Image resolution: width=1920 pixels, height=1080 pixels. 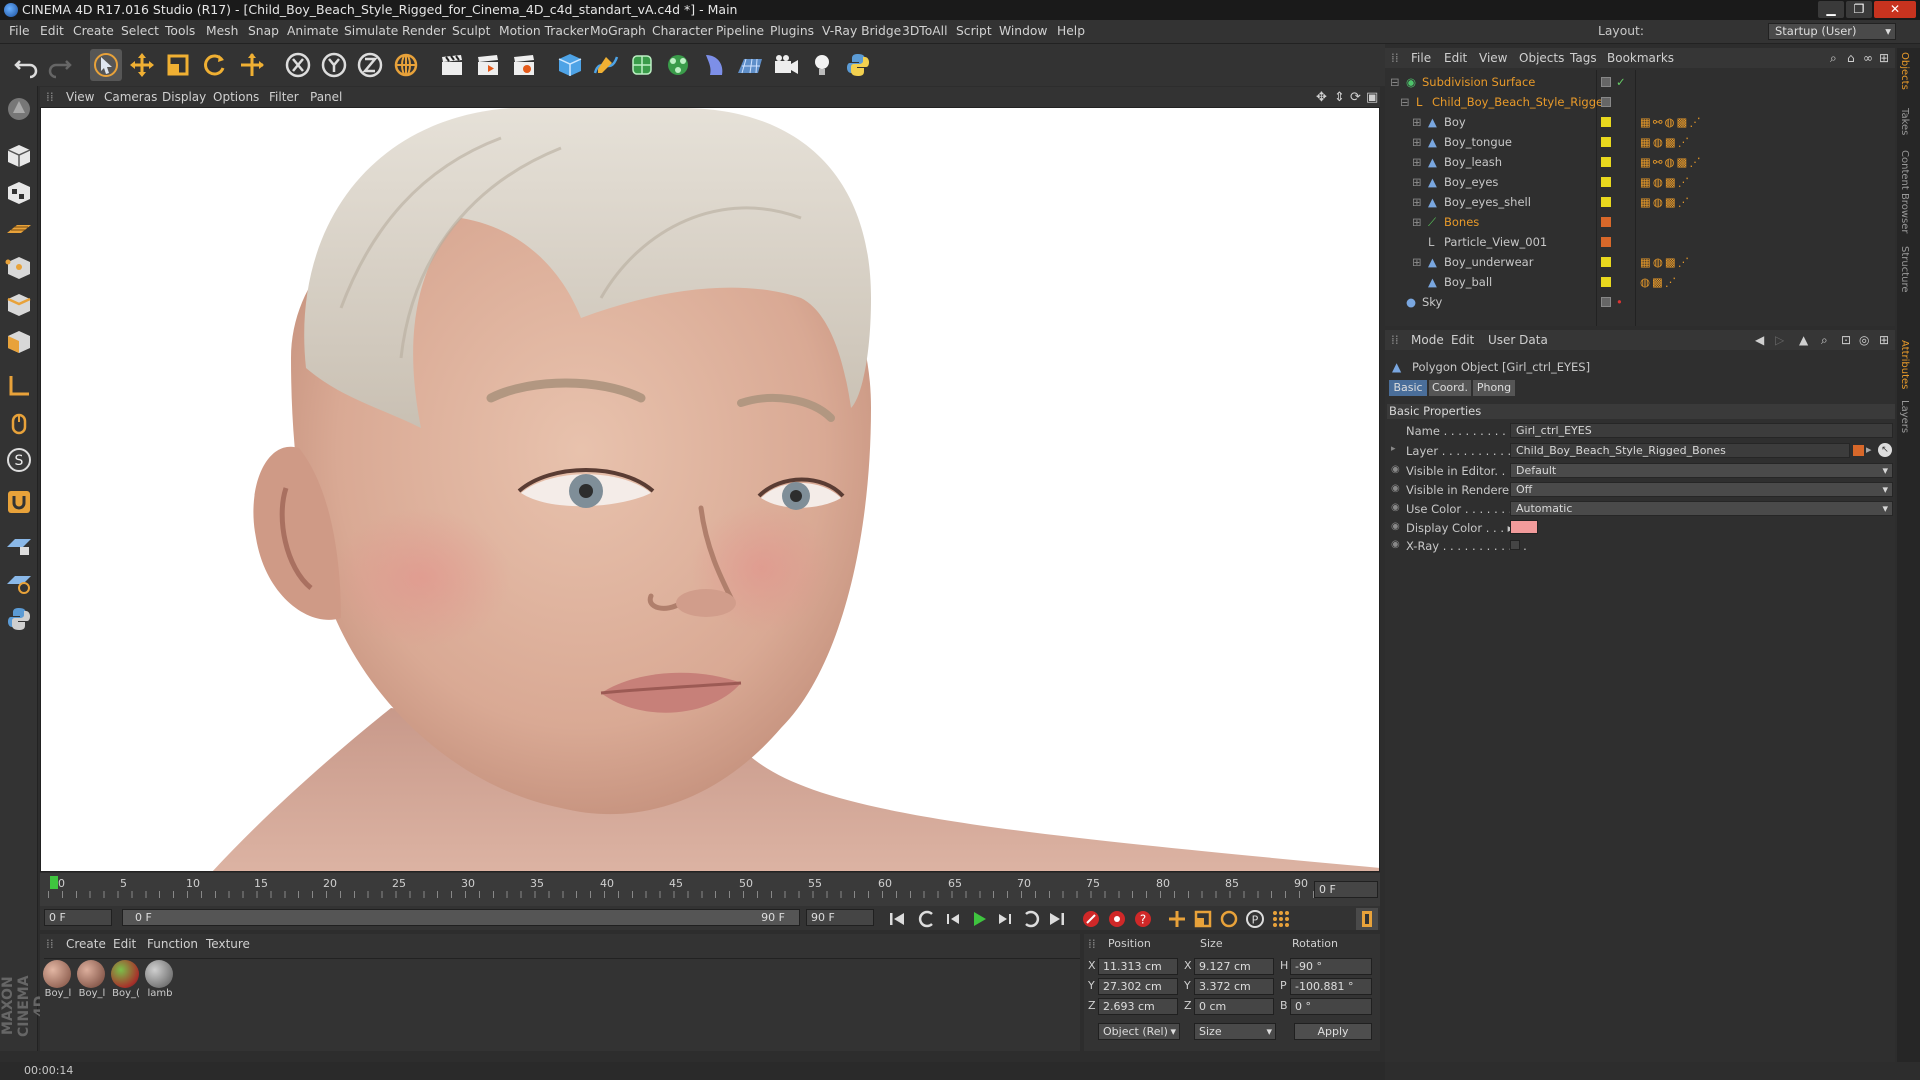 What do you see at coordinates (1071, 31) in the screenshot?
I see `menu-help: Help` at bounding box center [1071, 31].